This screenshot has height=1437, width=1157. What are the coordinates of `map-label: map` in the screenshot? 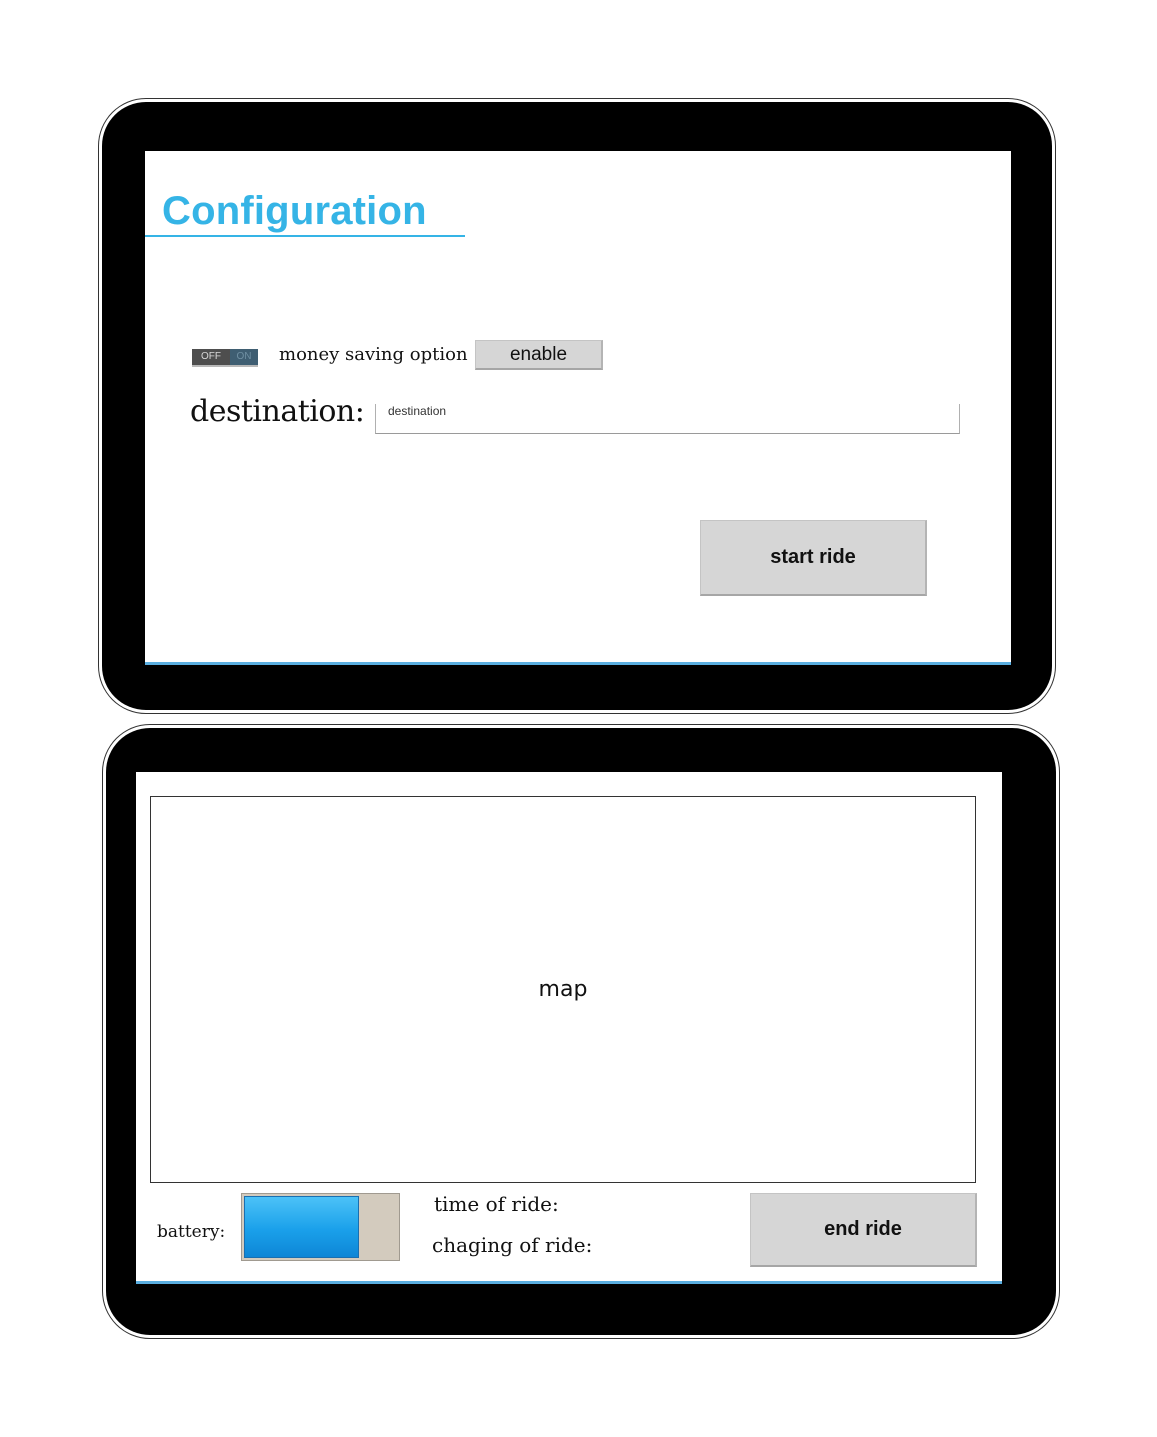 It's located at (563, 989).